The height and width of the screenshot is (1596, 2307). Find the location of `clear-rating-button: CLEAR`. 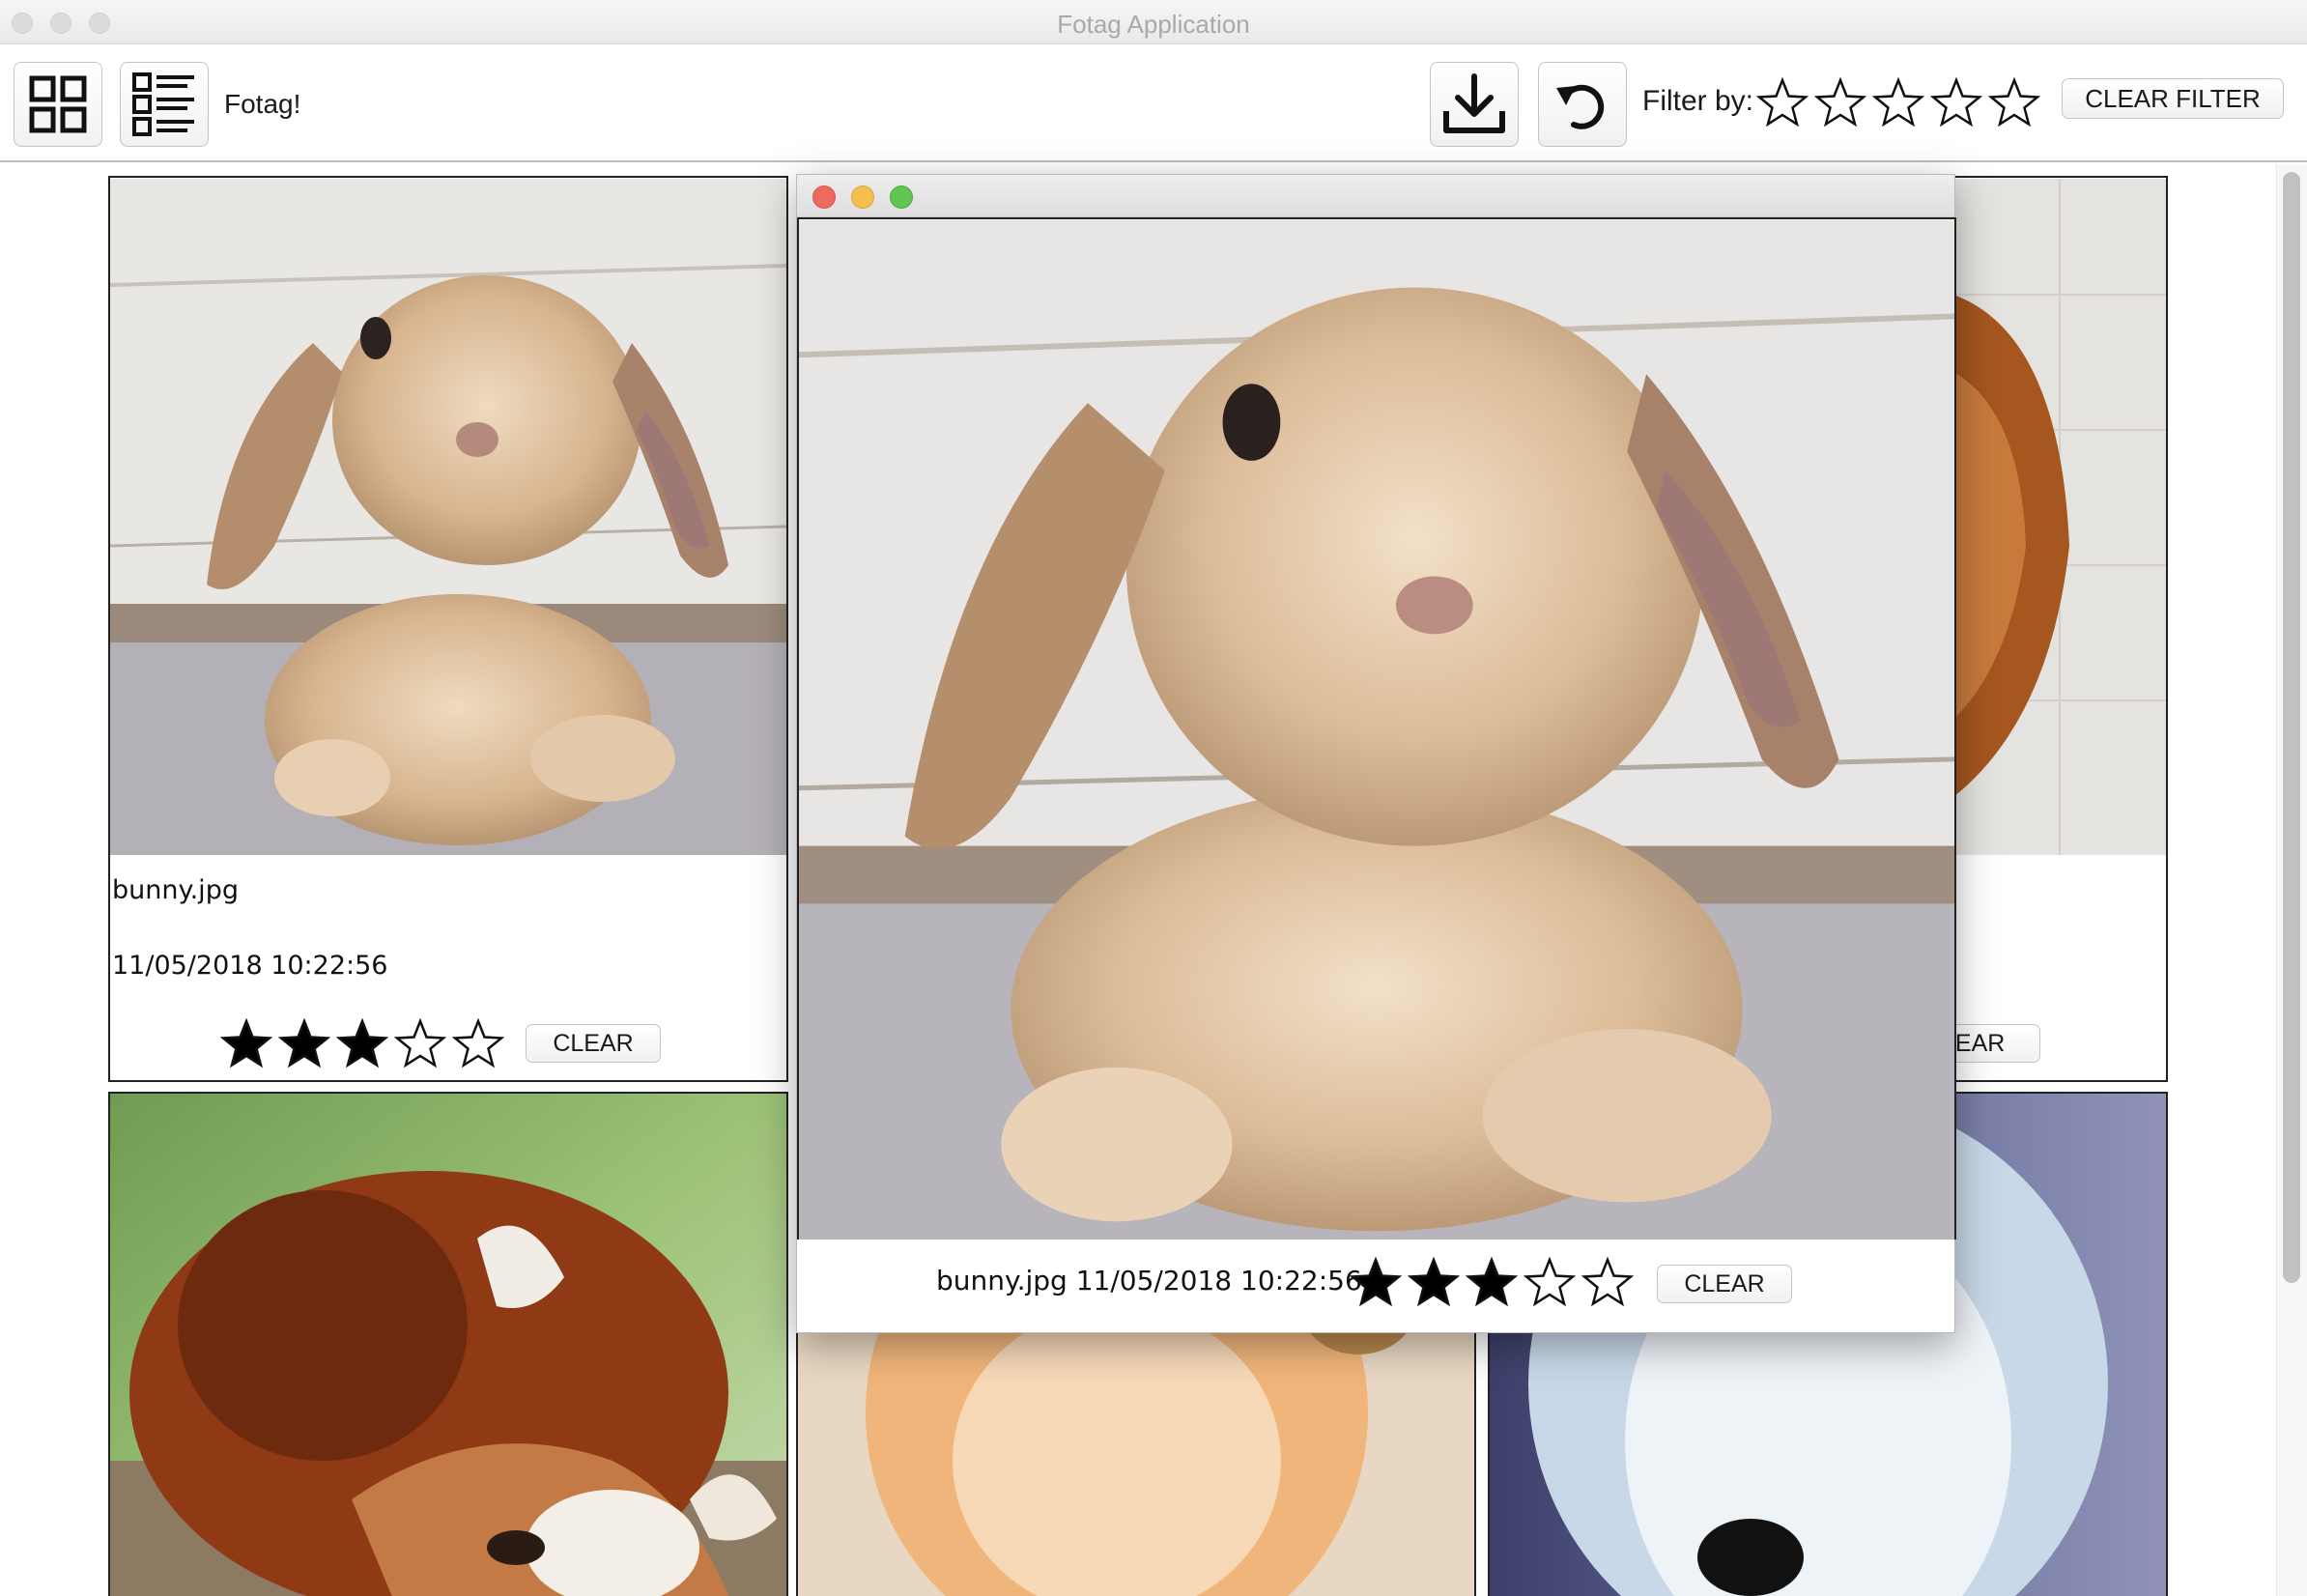

clear-rating-button: CLEAR is located at coordinates (593, 1044).